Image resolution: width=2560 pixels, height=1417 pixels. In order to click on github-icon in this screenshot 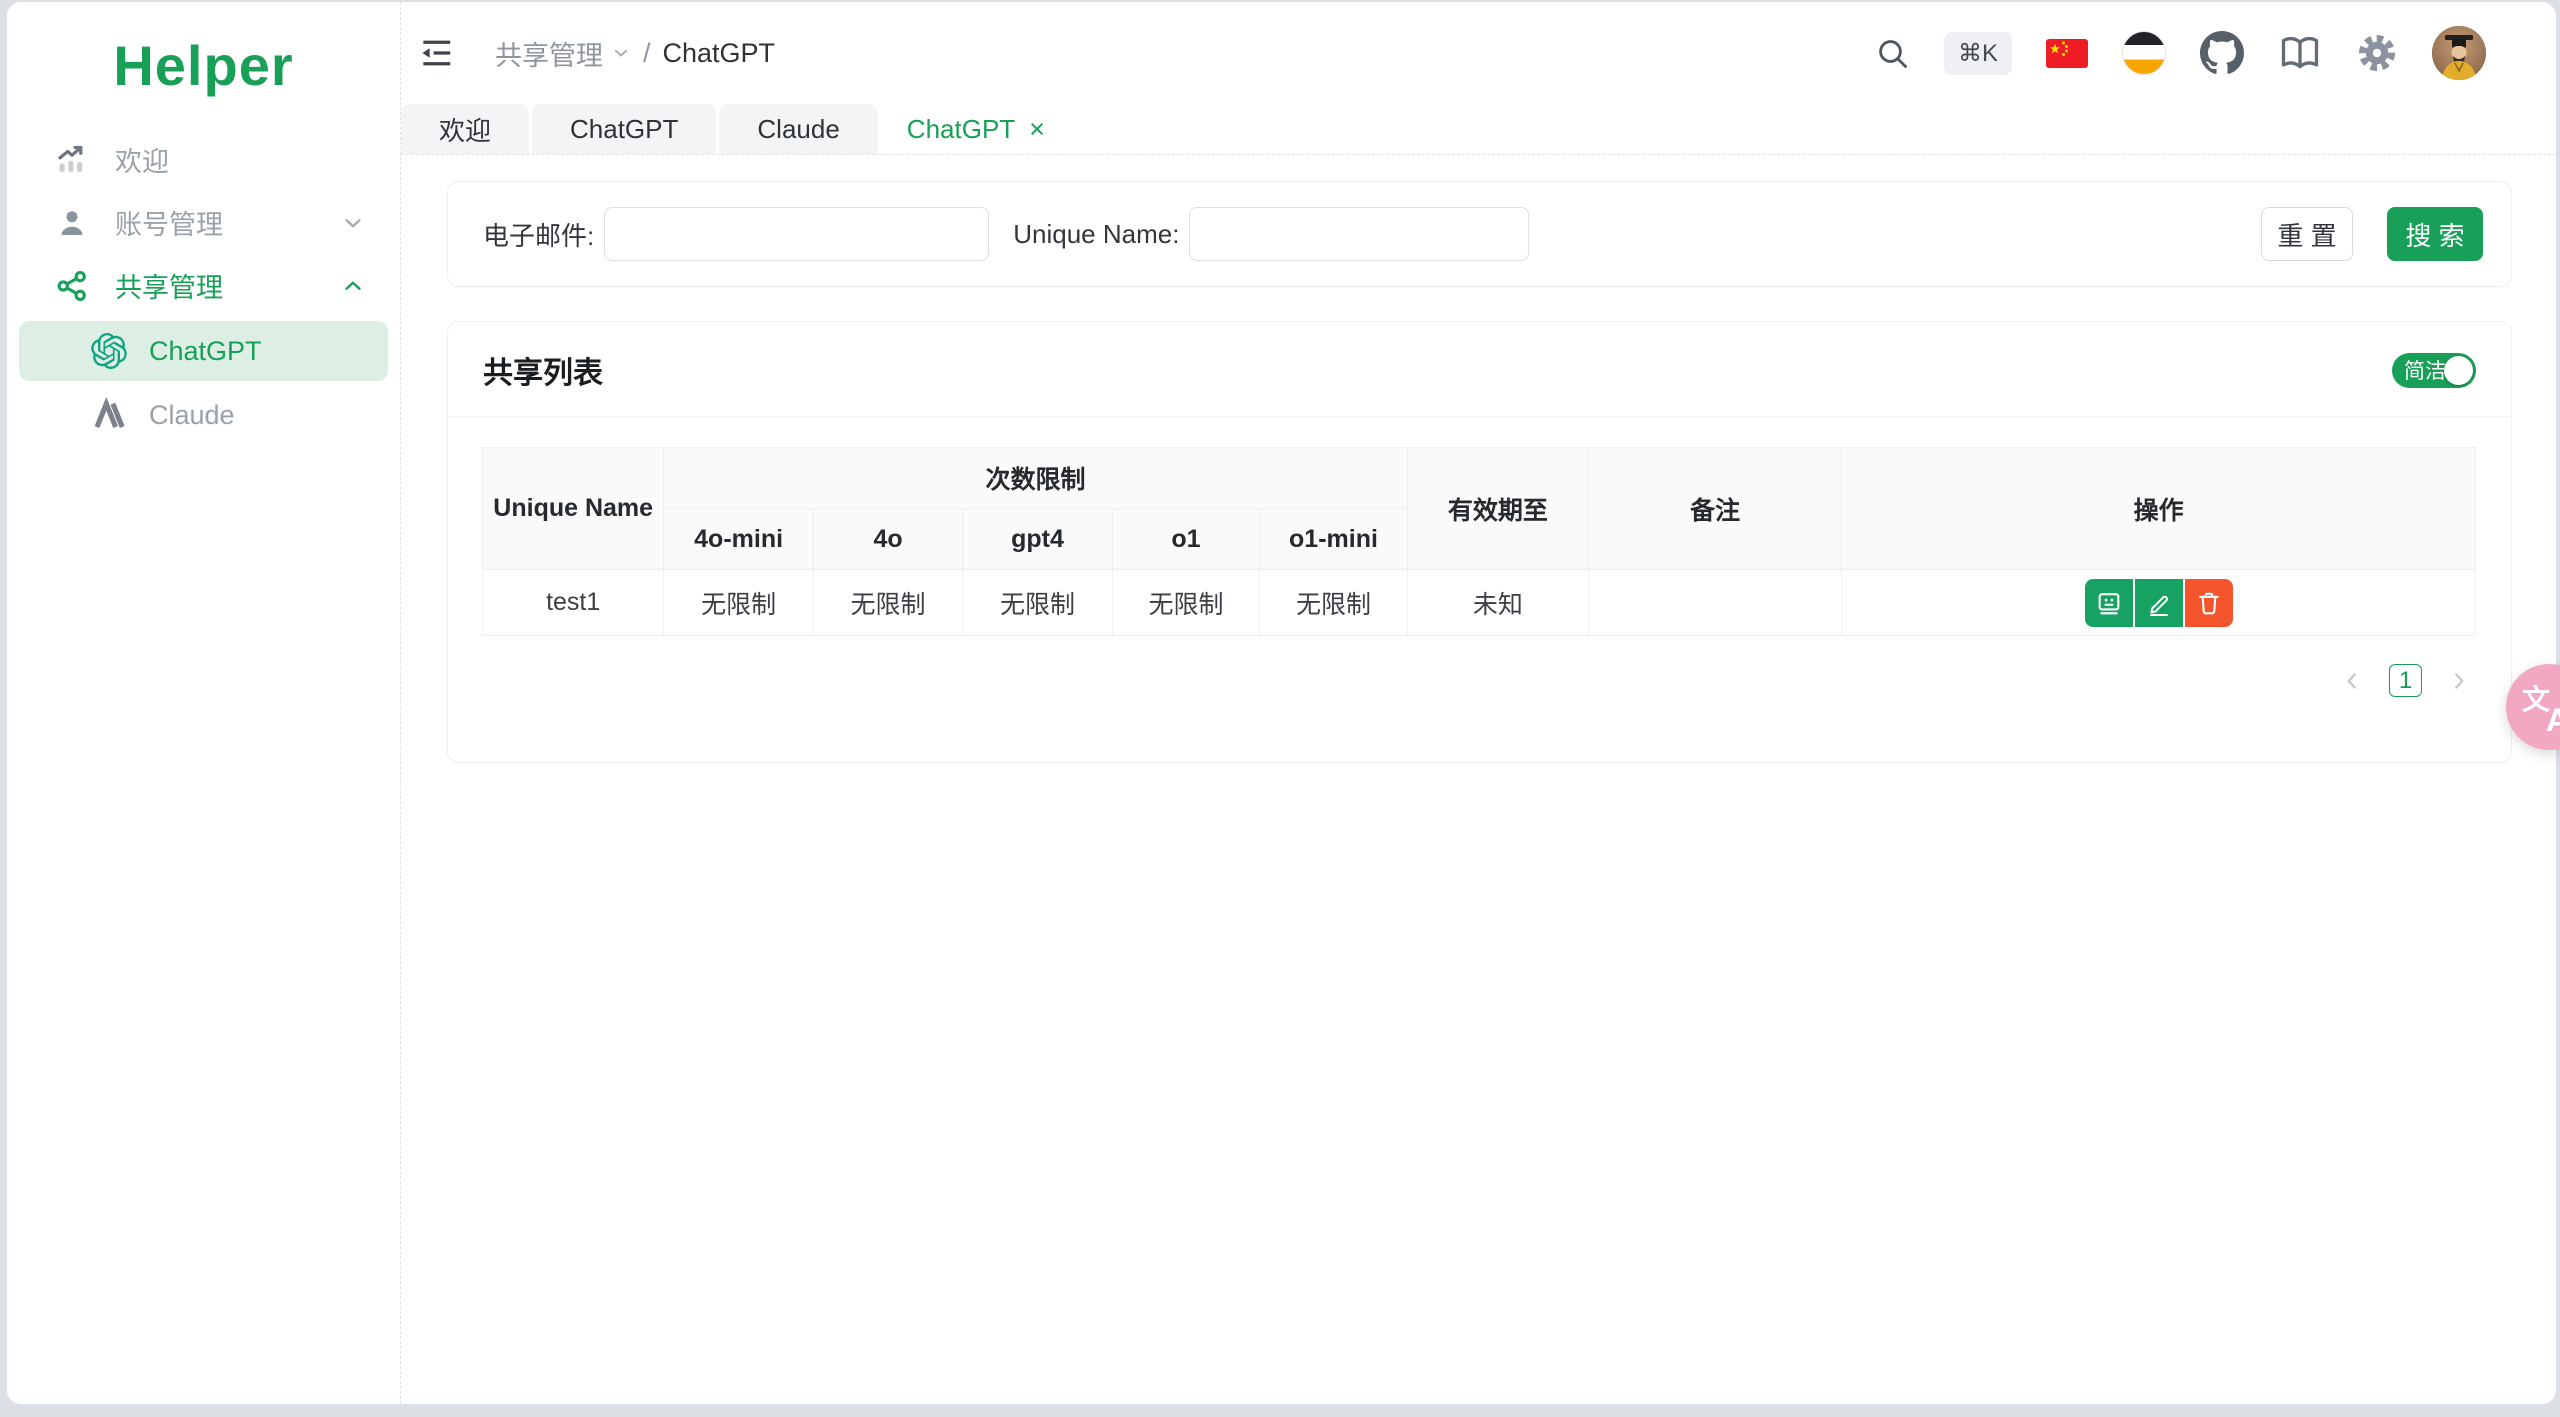, I will do `click(2222, 53)`.